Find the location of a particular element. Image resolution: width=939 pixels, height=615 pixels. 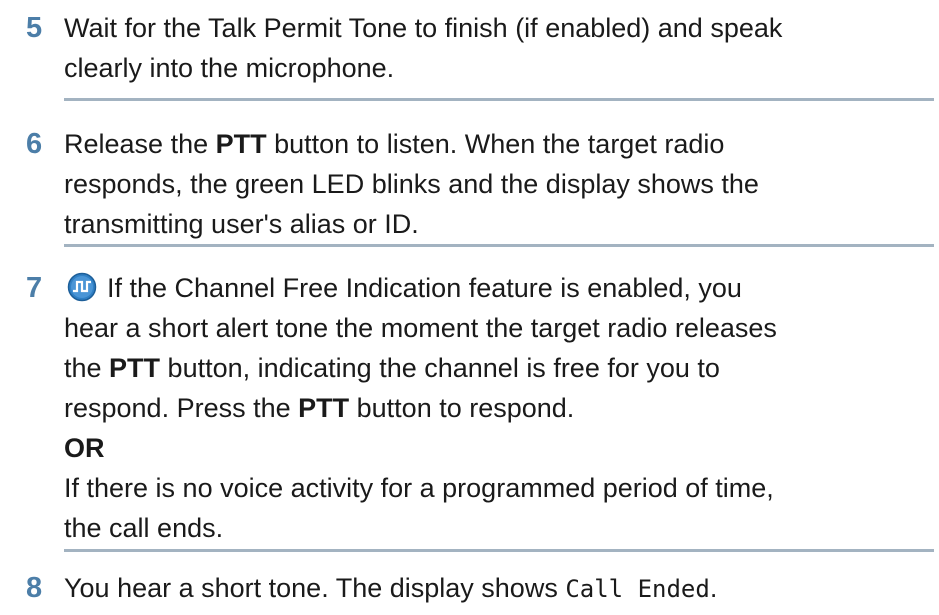

step-number: 7 is located at coordinates (34, 288).